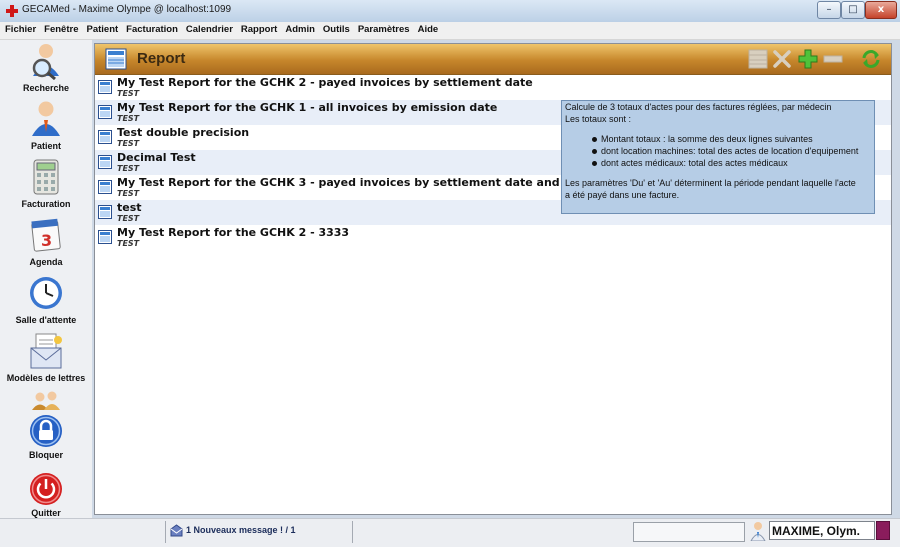 This screenshot has width=900, height=547. Describe the element at coordinates (46, 240) in the screenshot. I see `svg-text: 3` at that location.